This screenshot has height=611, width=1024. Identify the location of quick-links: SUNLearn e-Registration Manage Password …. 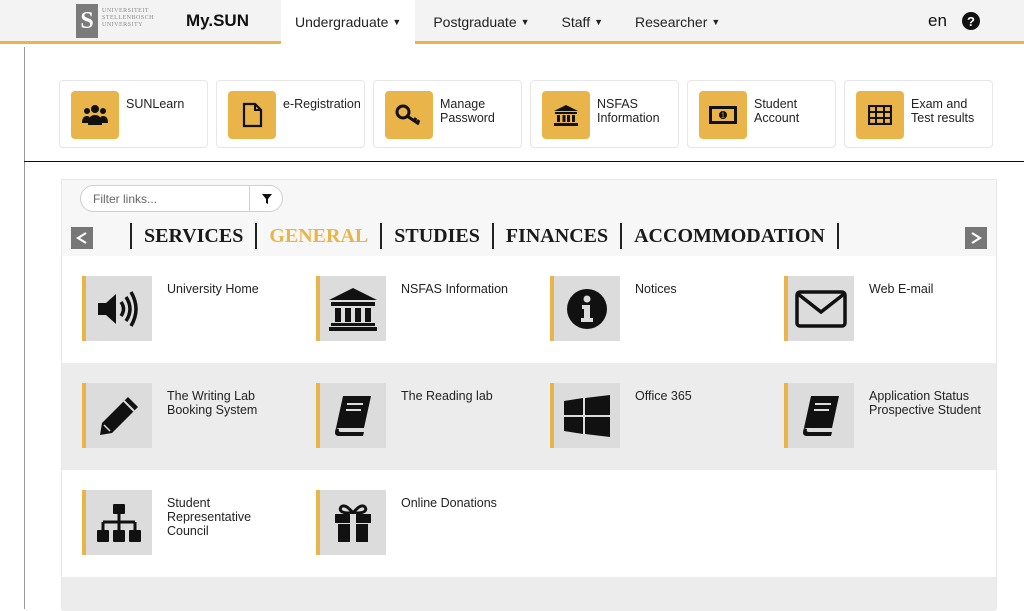
(526, 114).